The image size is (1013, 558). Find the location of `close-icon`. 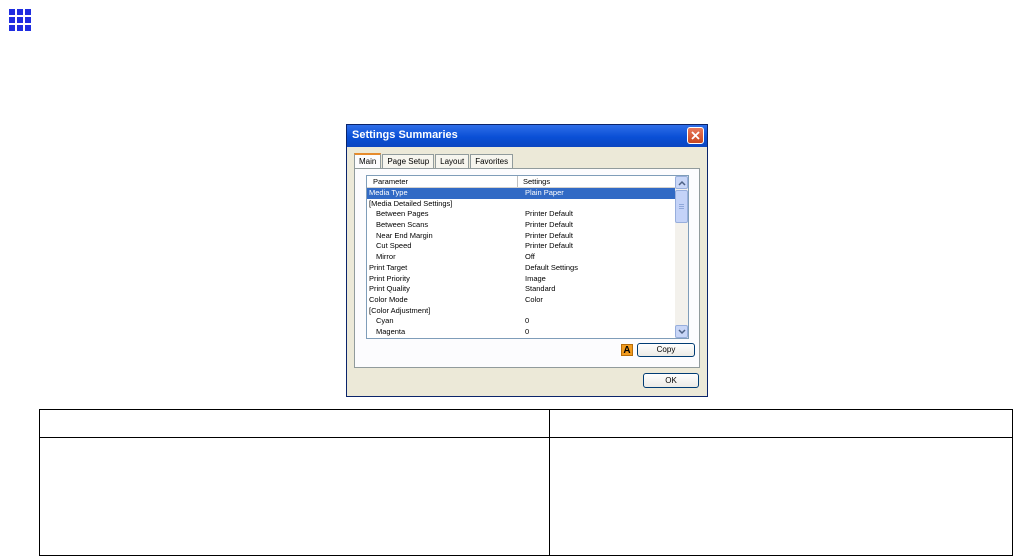

close-icon is located at coordinates (695, 135).